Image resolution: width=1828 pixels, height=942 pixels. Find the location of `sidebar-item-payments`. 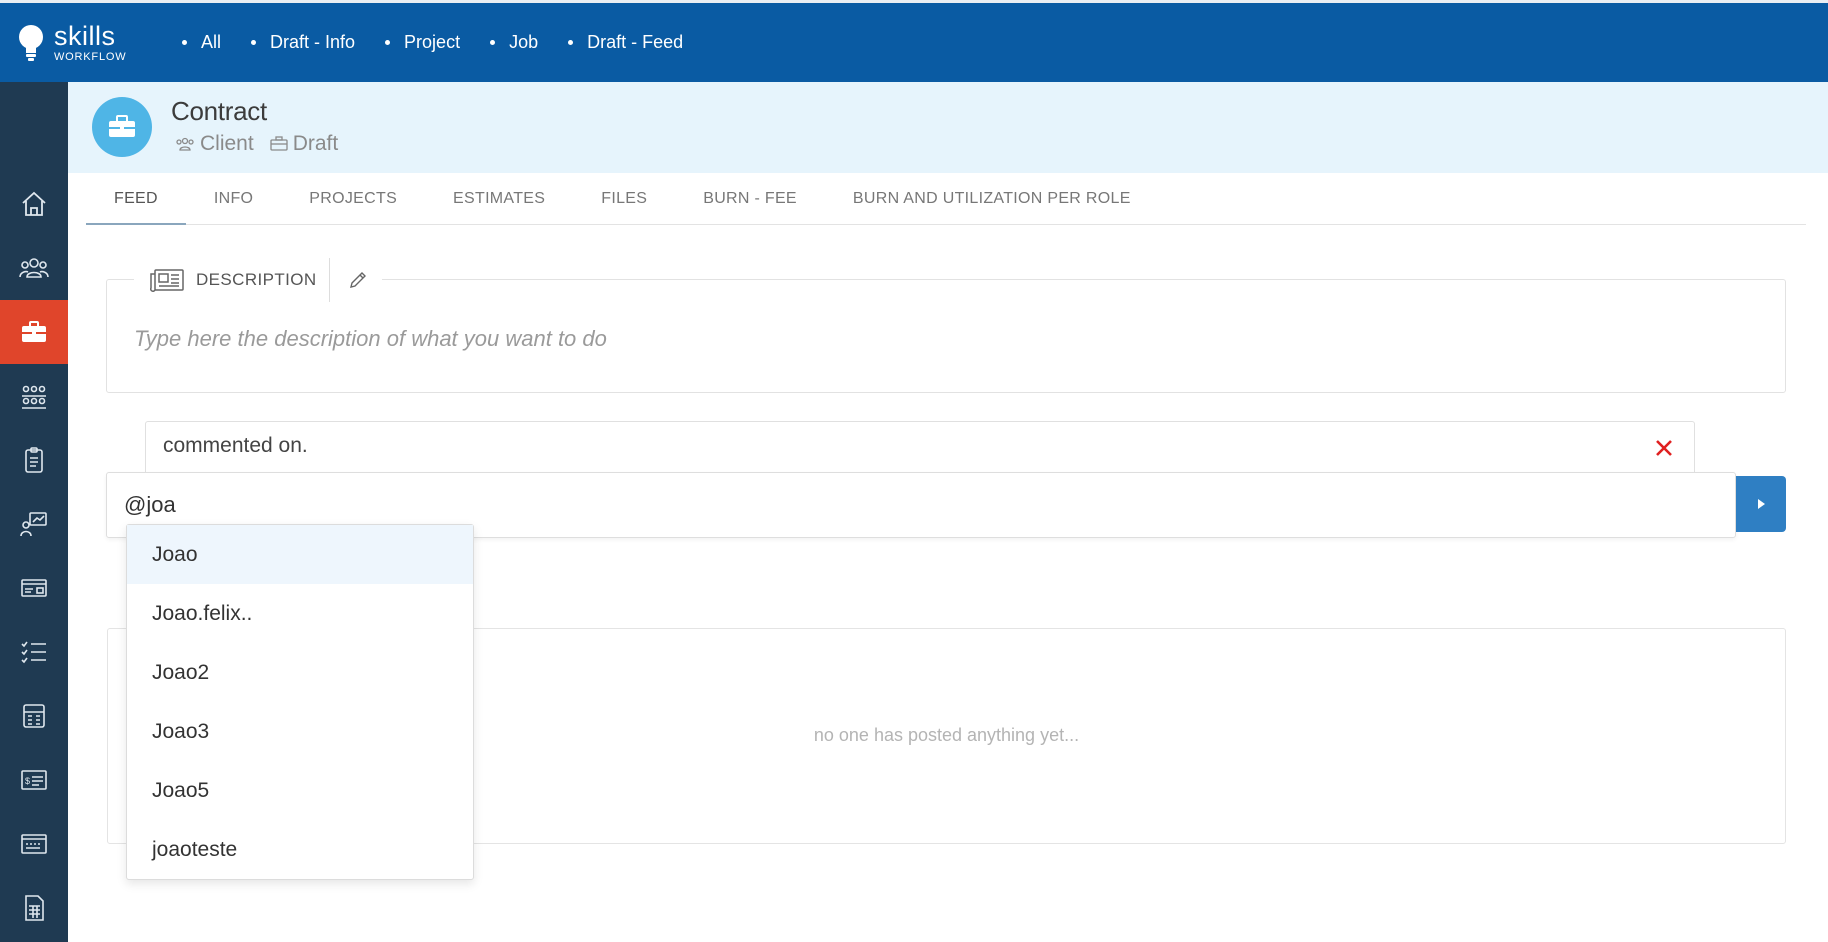

sidebar-item-payments is located at coordinates (34, 844).